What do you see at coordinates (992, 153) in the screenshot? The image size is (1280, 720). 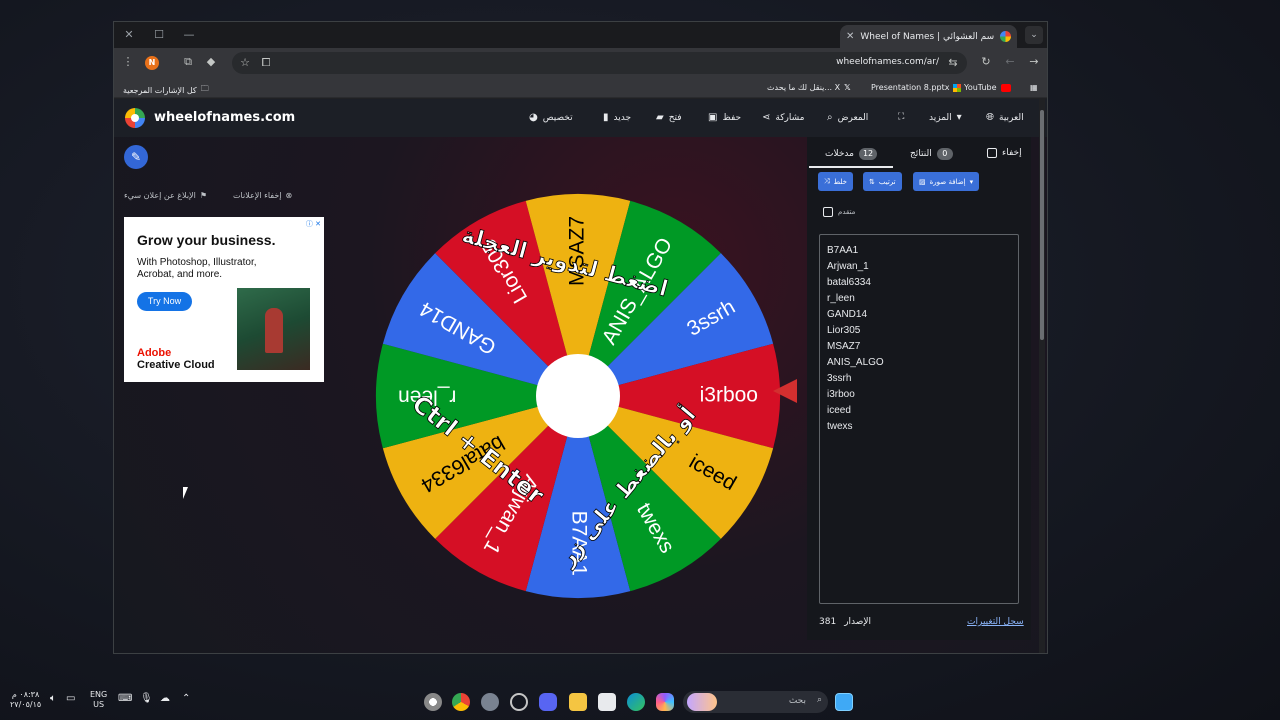 I see `hide-checkbox` at bounding box center [992, 153].